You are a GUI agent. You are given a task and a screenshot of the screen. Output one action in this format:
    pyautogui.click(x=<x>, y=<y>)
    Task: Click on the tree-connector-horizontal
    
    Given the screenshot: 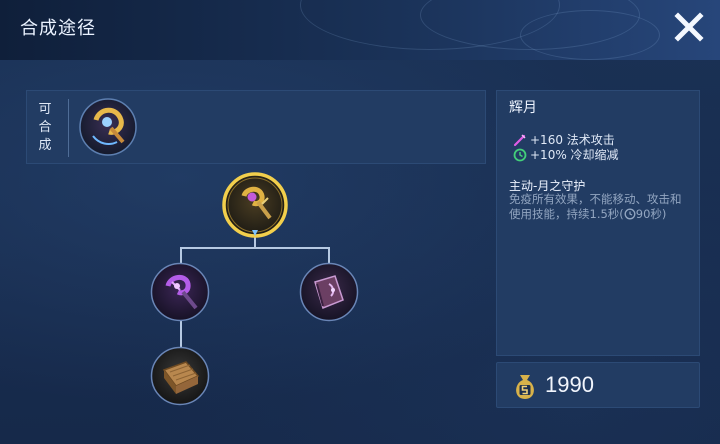 What is the action you would take?
    pyautogui.click(x=255, y=248)
    